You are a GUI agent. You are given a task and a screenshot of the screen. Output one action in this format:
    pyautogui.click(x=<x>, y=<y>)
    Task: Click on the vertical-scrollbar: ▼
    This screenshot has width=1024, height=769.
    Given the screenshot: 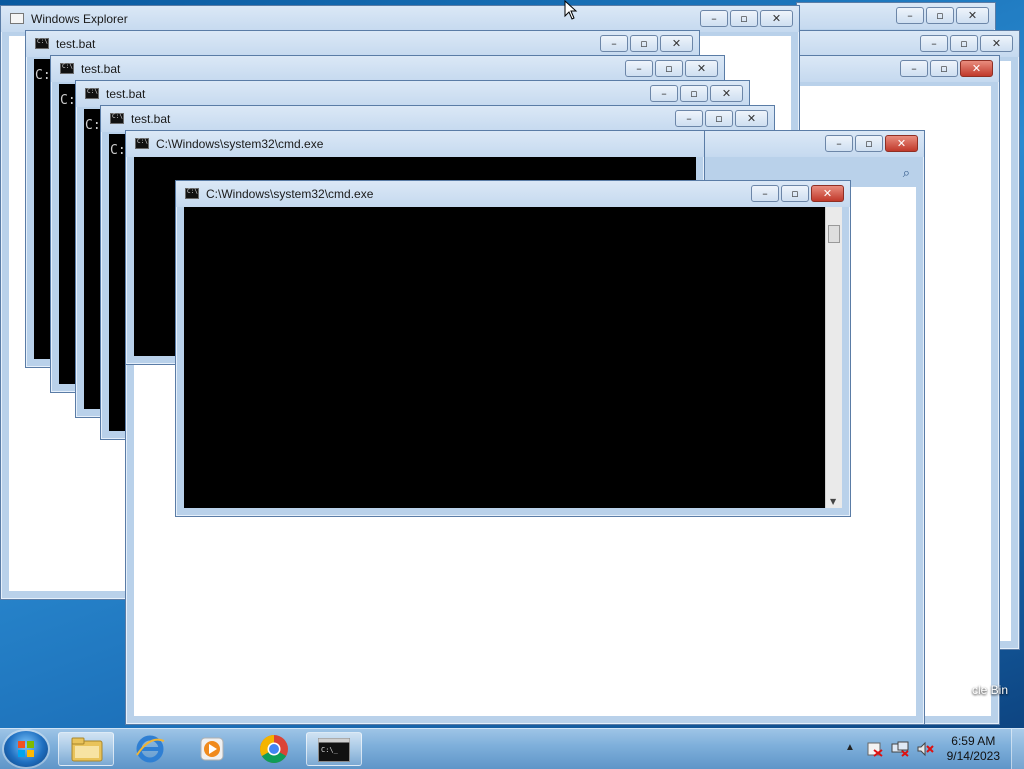 What is the action you would take?
    pyautogui.click(x=833, y=357)
    